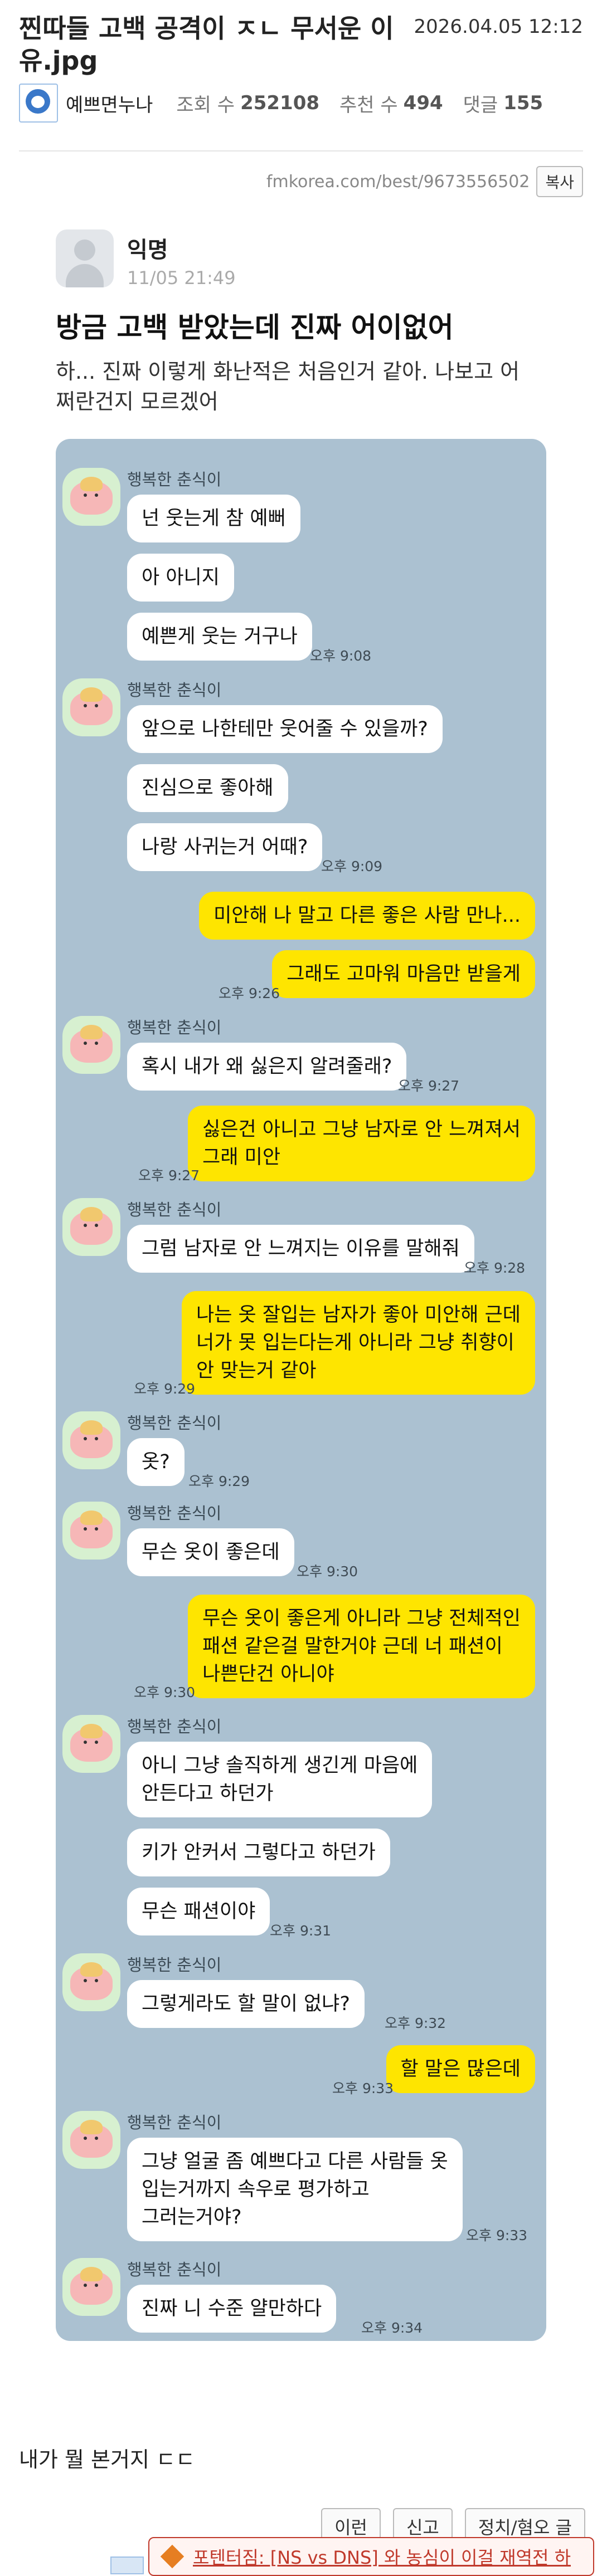 The image size is (602, 2576). Describe the element at coordinates (288, 386) in the screenshot. I see `embedded-post-body: 하... 진짜 이렇게 화난적은 처음인거 같아. 나보고 어쩌란건지 모르겠어` at that location.